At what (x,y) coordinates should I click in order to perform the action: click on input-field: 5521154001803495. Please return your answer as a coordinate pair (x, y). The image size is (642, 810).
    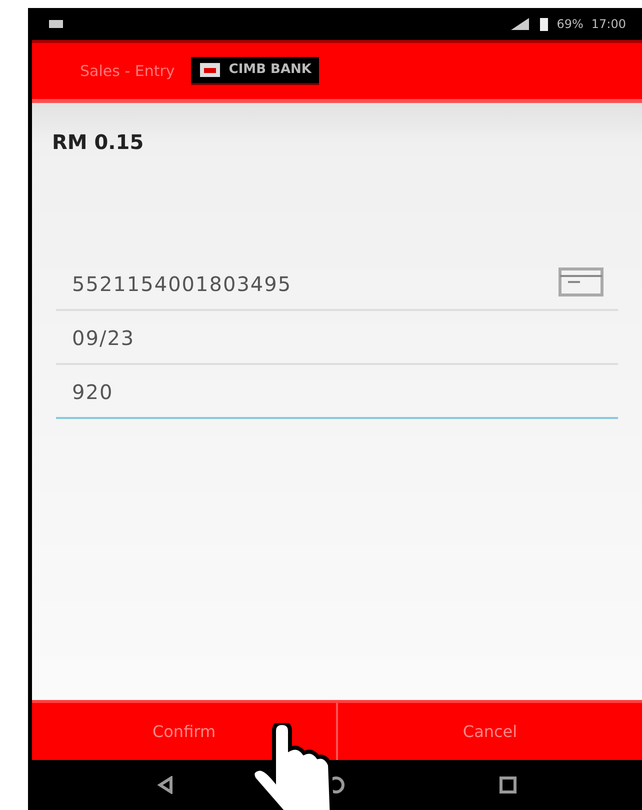
    Looking at the image, I should click on (337, 284).